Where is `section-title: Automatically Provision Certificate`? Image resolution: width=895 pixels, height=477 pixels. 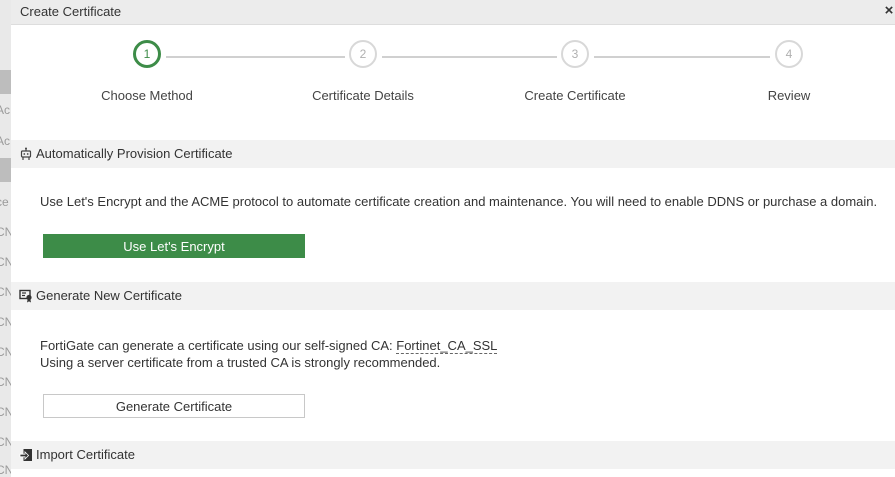
section-title: Automatically Provision Certificate is located at coordinates (134, 153).